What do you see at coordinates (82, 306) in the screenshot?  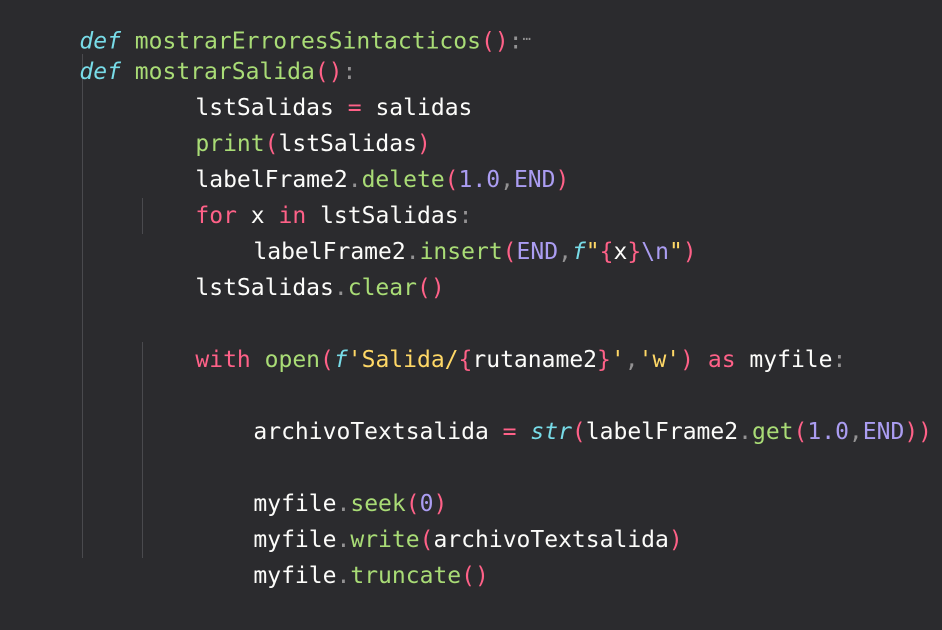 I see `indent-guide` at bounding box center [82, 306].